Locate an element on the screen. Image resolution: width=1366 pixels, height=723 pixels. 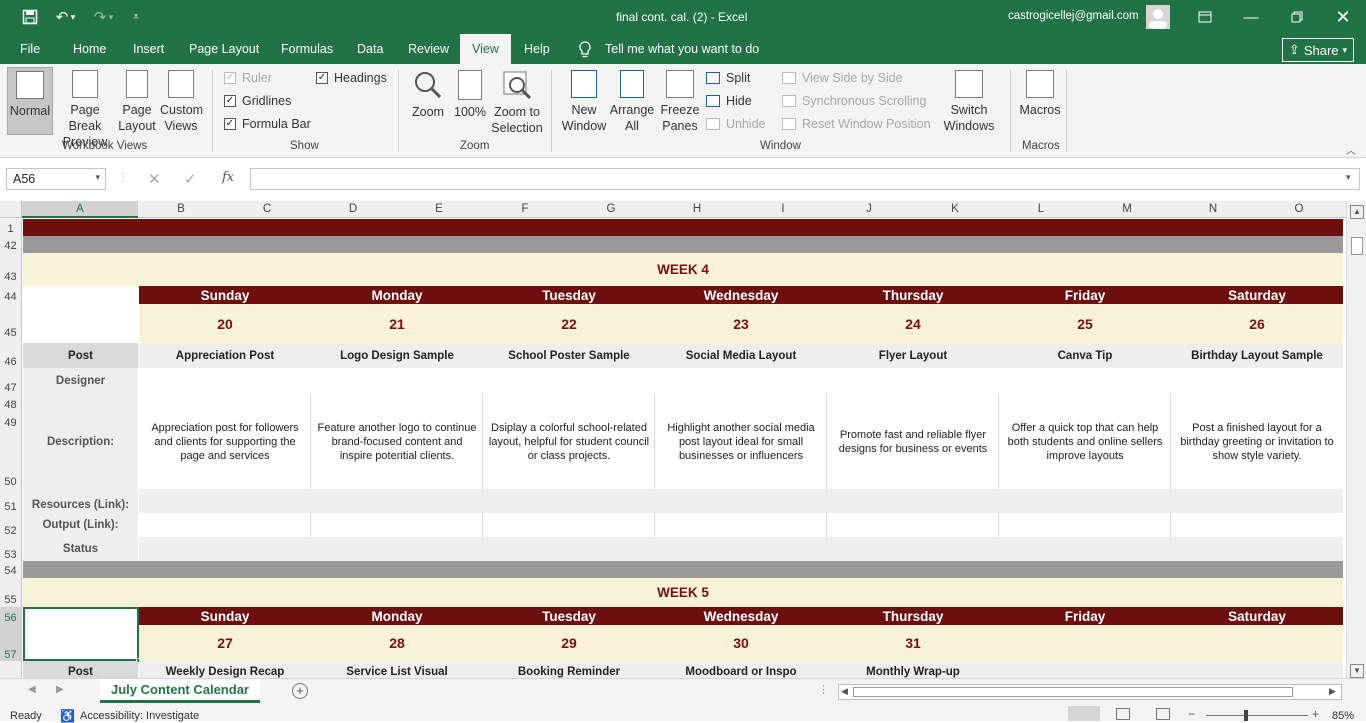
week4-day-sunday: Sunday is located at coordinates (225, 295).